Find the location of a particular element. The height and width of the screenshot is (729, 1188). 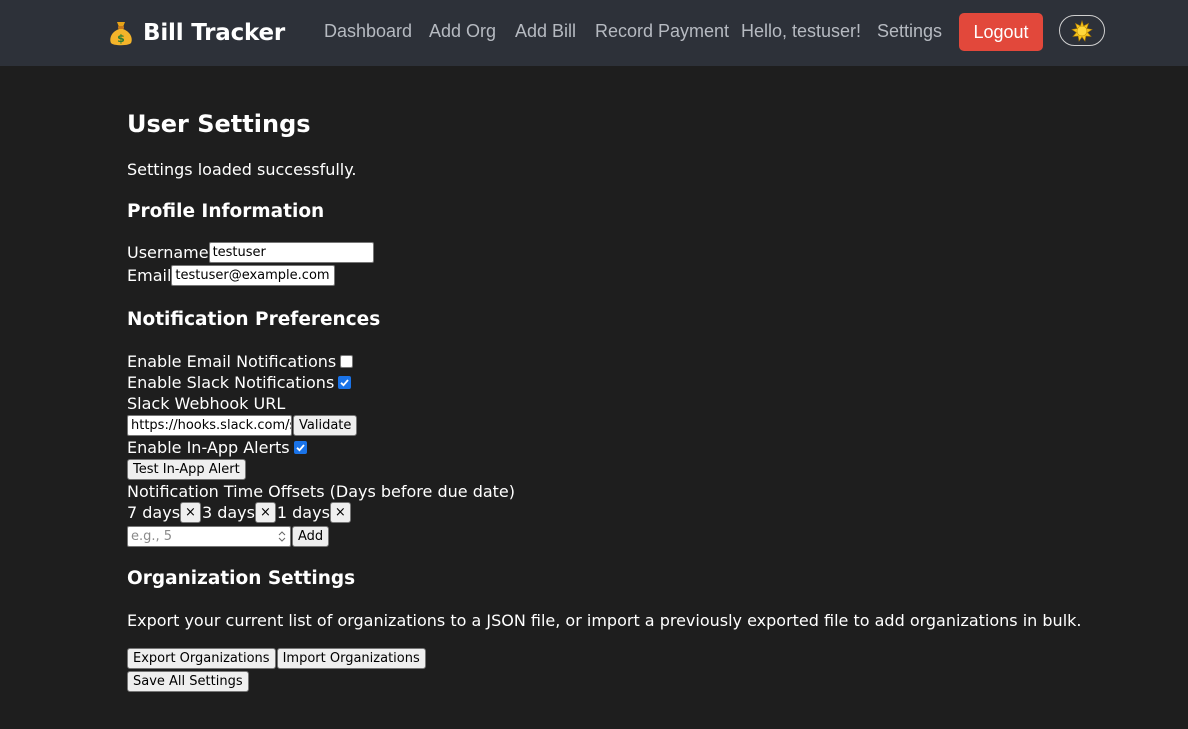

money-bag-icon: $ is located at coordinates (121, 34).